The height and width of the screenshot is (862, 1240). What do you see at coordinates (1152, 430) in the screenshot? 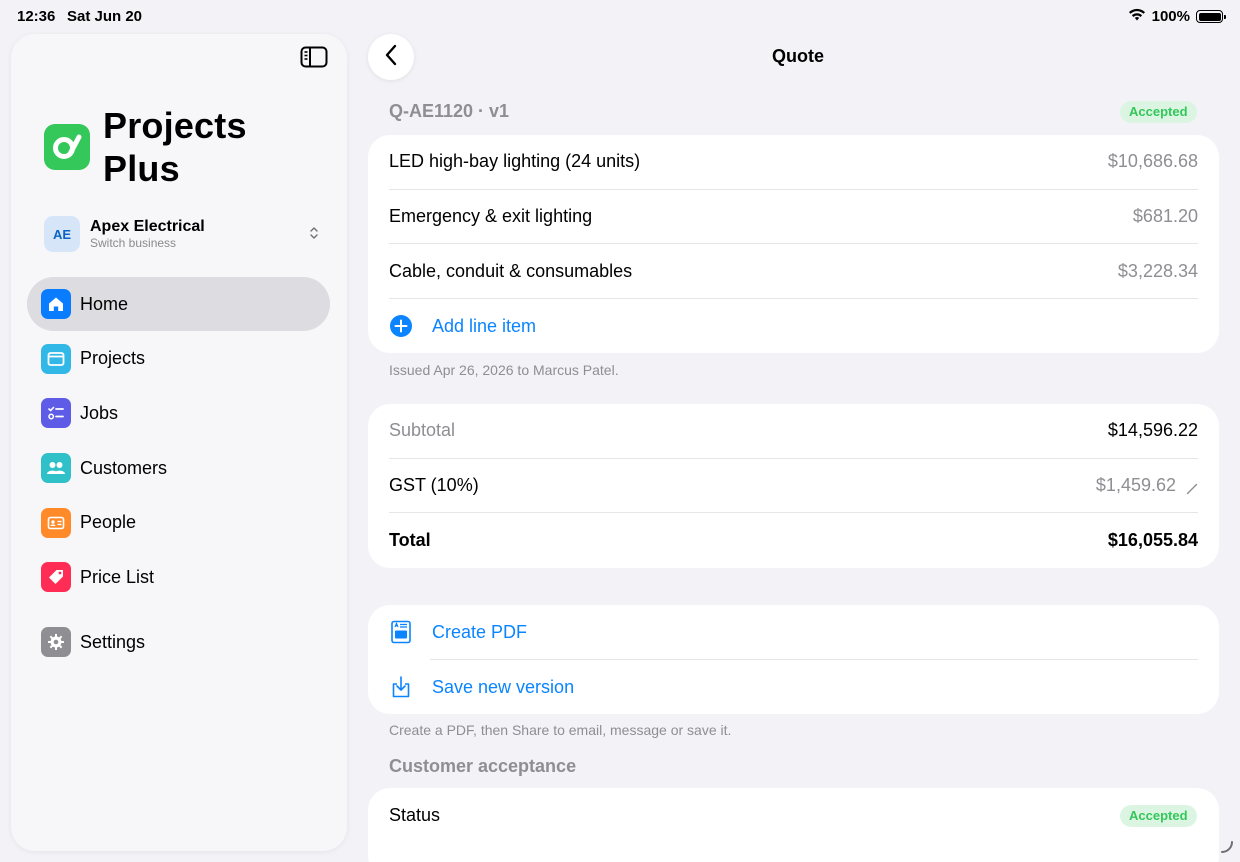
I see `subtotal-amount: $14,596.22` at bounding box center [1152, 430].